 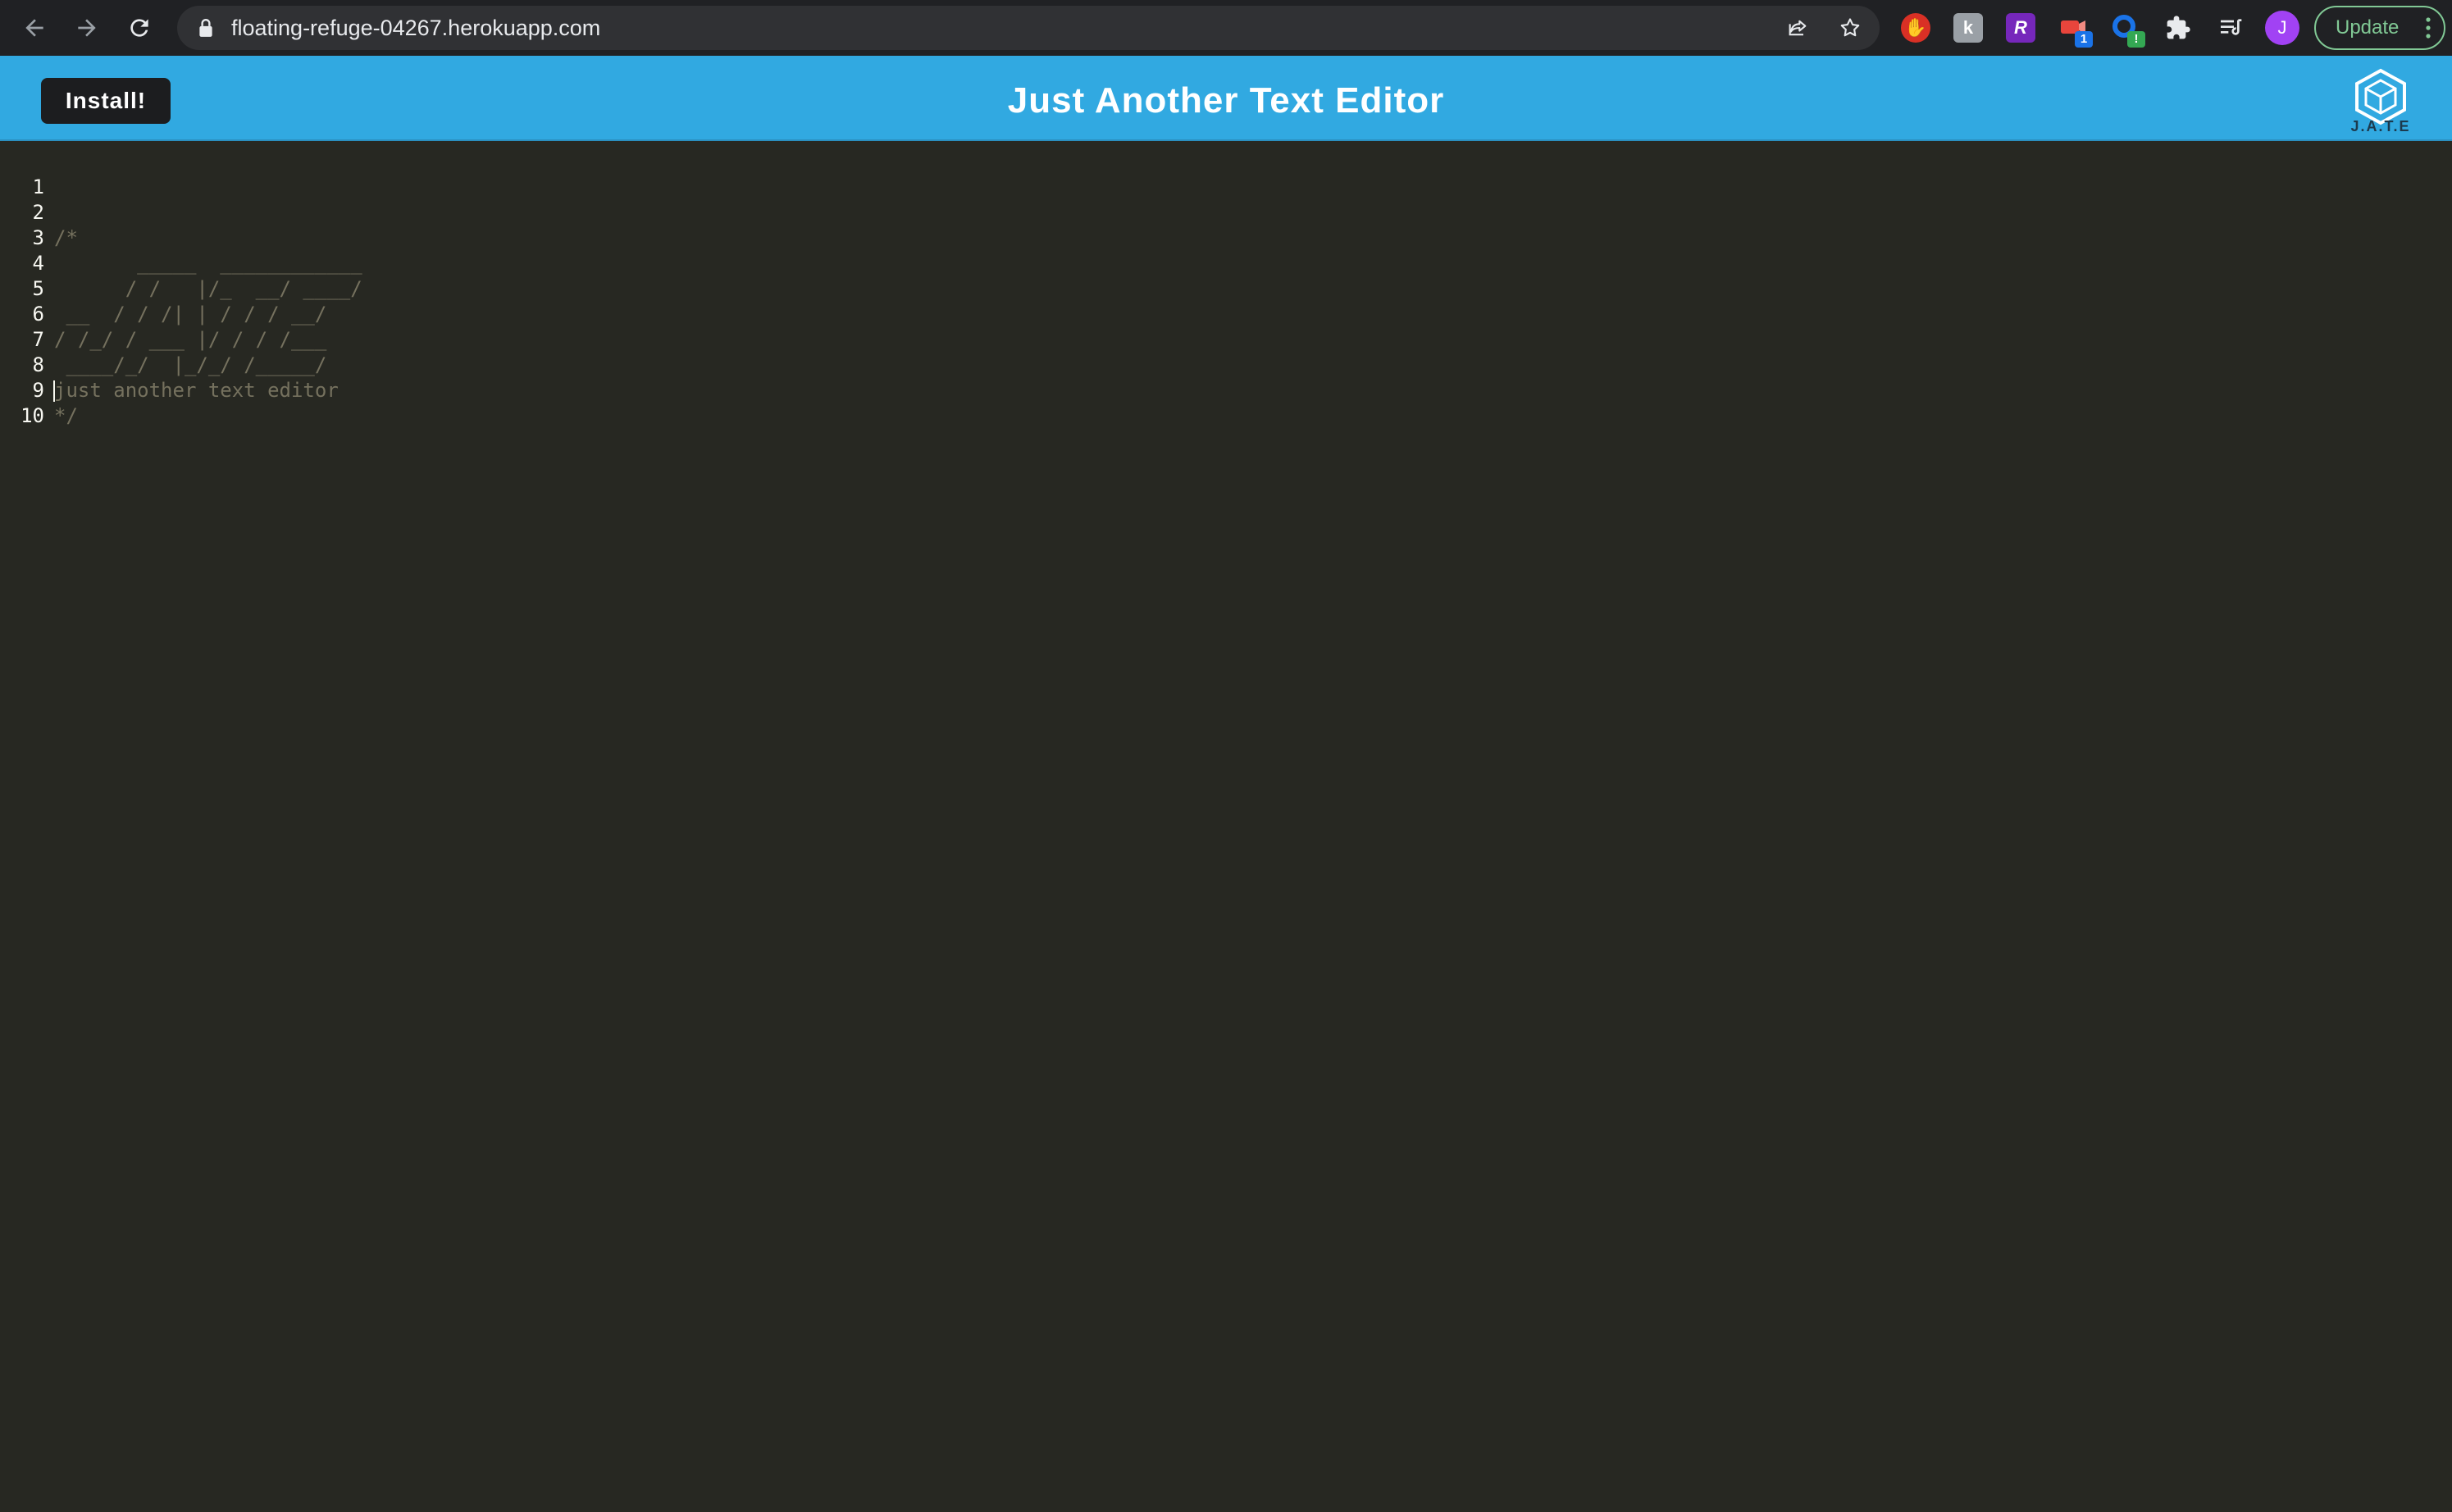 What do you see at coordinates (1968, 28) in the screenshot?
I see `k-extension-icon: k` at bounding box center [1968, 28].